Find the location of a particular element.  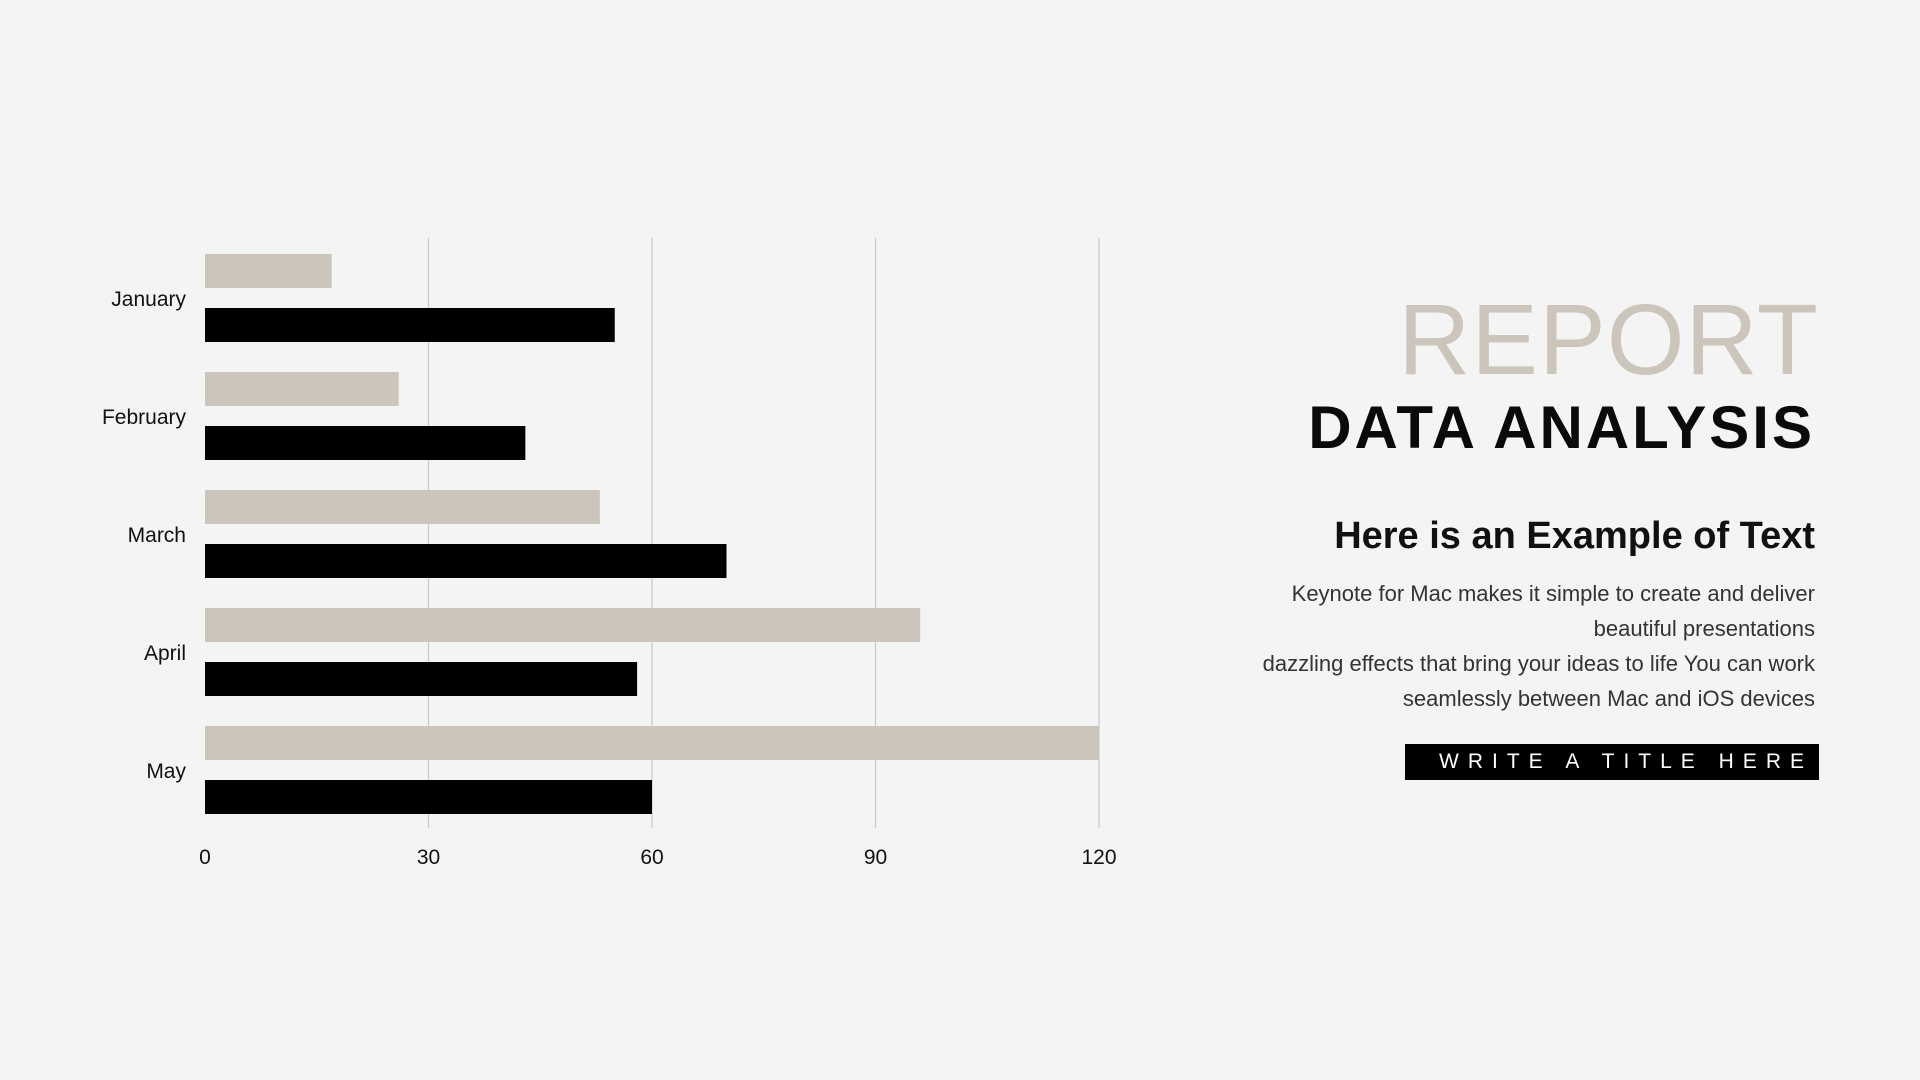

category-label-march: March is located at coordinates (157, 535).